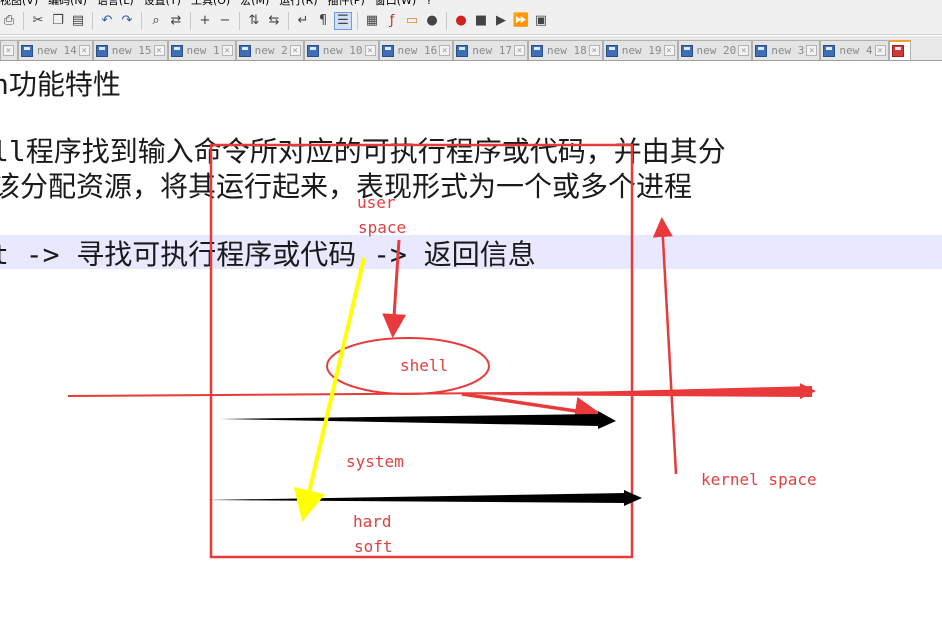 The height and width of the screenshot is (626, 942). What do you see at coordinates (115, 3) in the screenshot?
I see `menu-item: 语言(L)` at bounding box center [115, 3].